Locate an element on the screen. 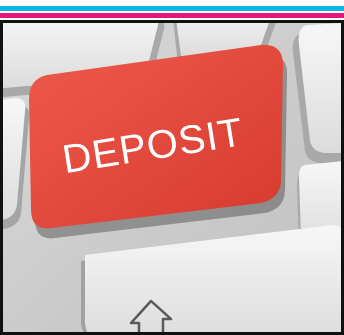  magenta-stripe is located at coordinates (172, 15).